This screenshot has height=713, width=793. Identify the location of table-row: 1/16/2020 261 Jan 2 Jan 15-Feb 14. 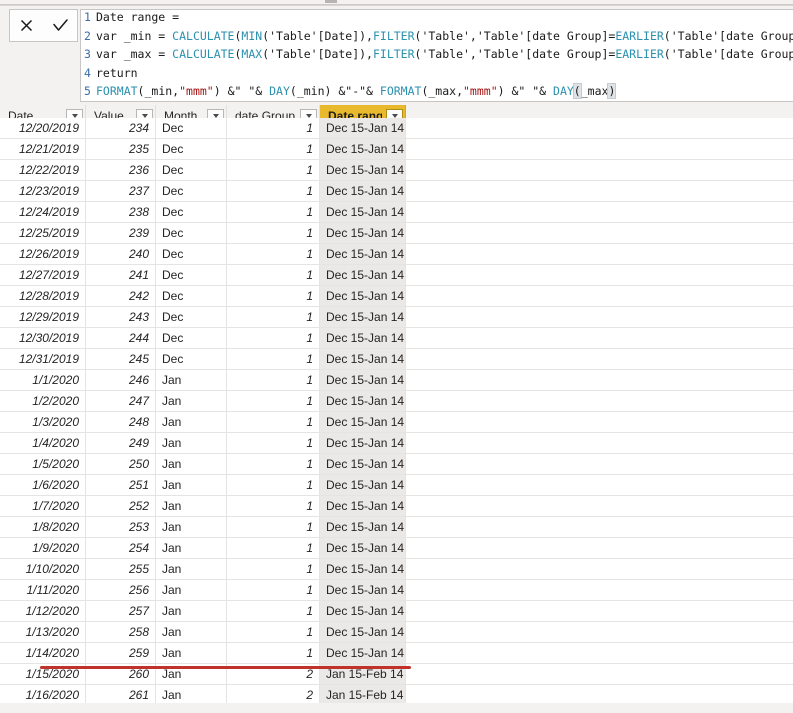
(396, 694).